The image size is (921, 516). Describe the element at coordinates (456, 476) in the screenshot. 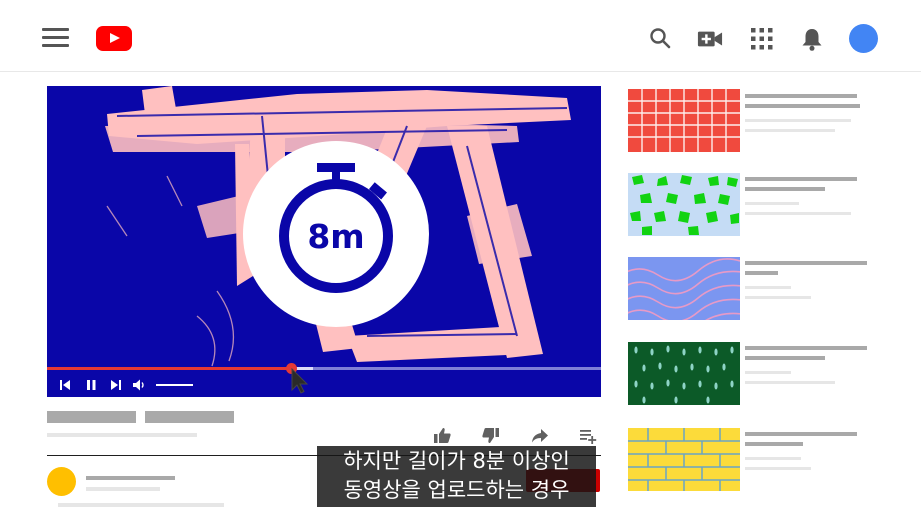

I see `subtitle-caption-box: 하지만 길이가 8분 이상인 동영상을 업로드하는 경우` at that location.